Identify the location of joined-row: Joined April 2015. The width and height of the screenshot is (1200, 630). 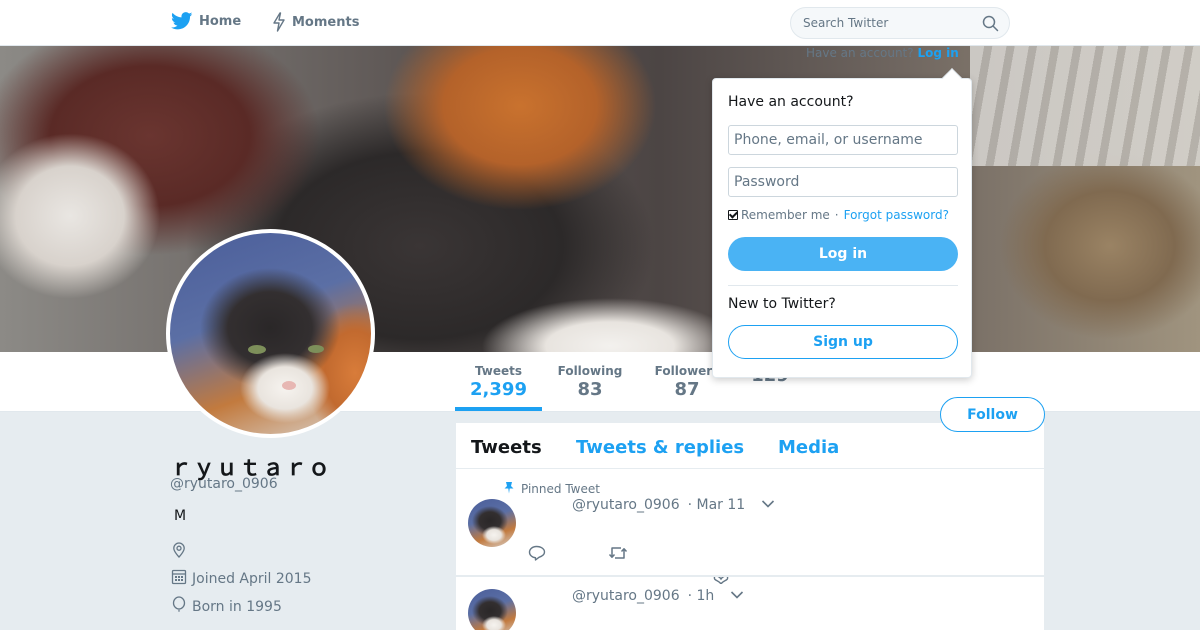
(241, 578).